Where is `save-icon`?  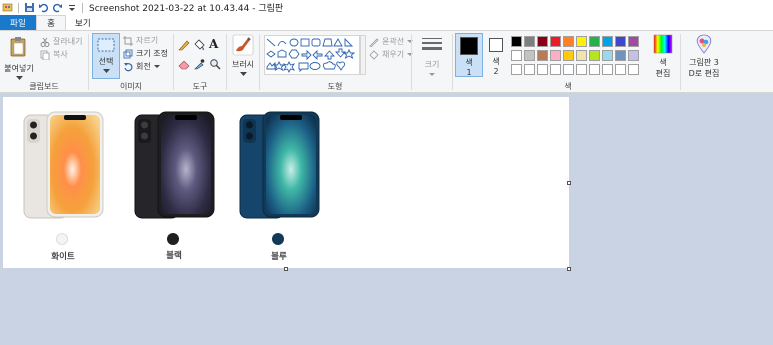
save-icon is located at coordinates (29, 7).